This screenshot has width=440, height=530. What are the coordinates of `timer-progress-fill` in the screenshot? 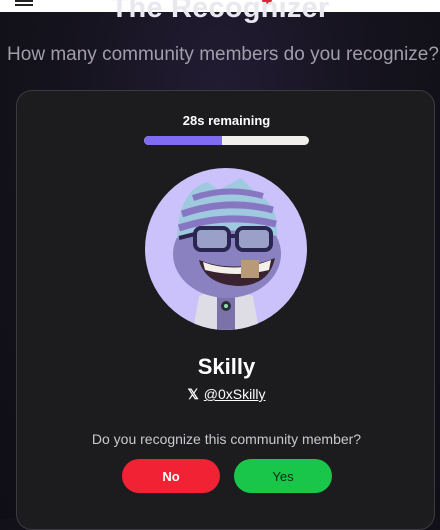 It's located at (183, 140).